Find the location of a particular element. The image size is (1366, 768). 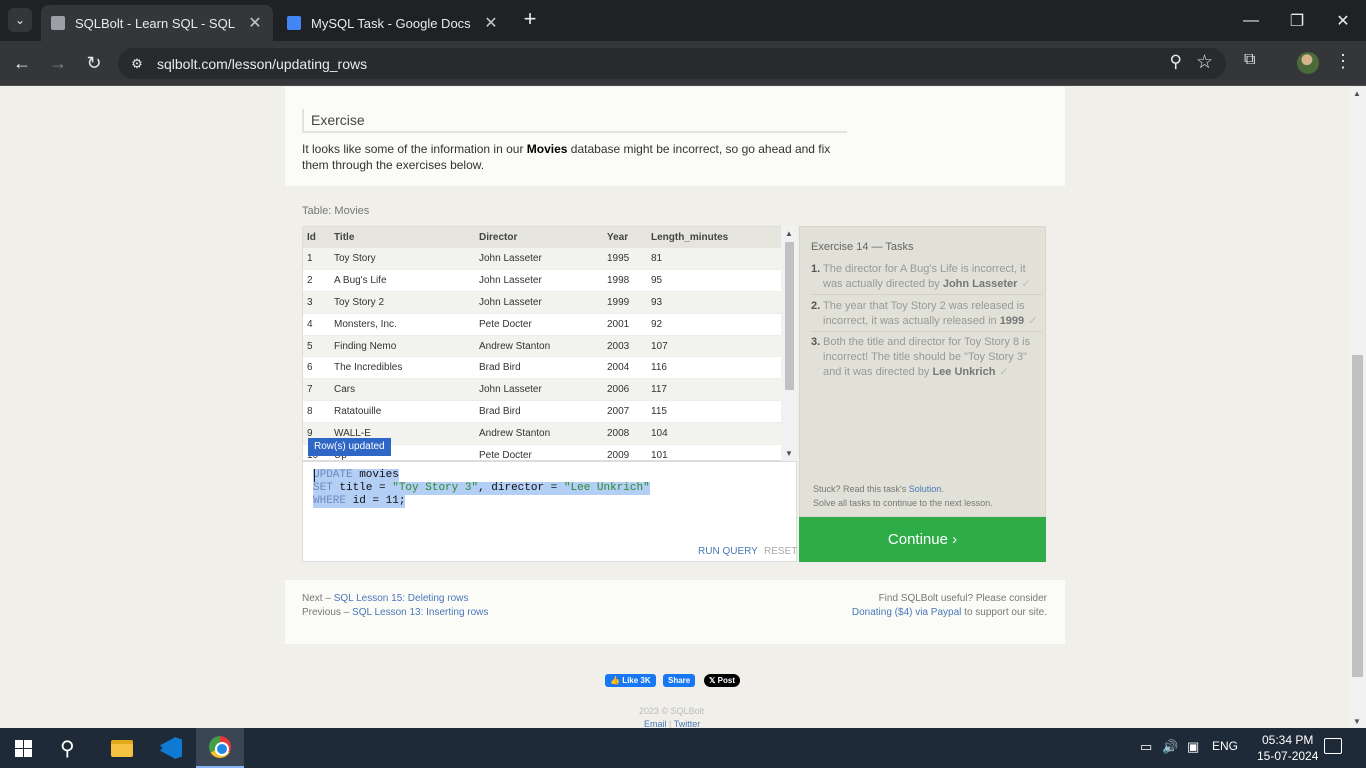

tab-title: SQLBolt - Learn SQL - SQL Less is located at coordinates (157, 23).